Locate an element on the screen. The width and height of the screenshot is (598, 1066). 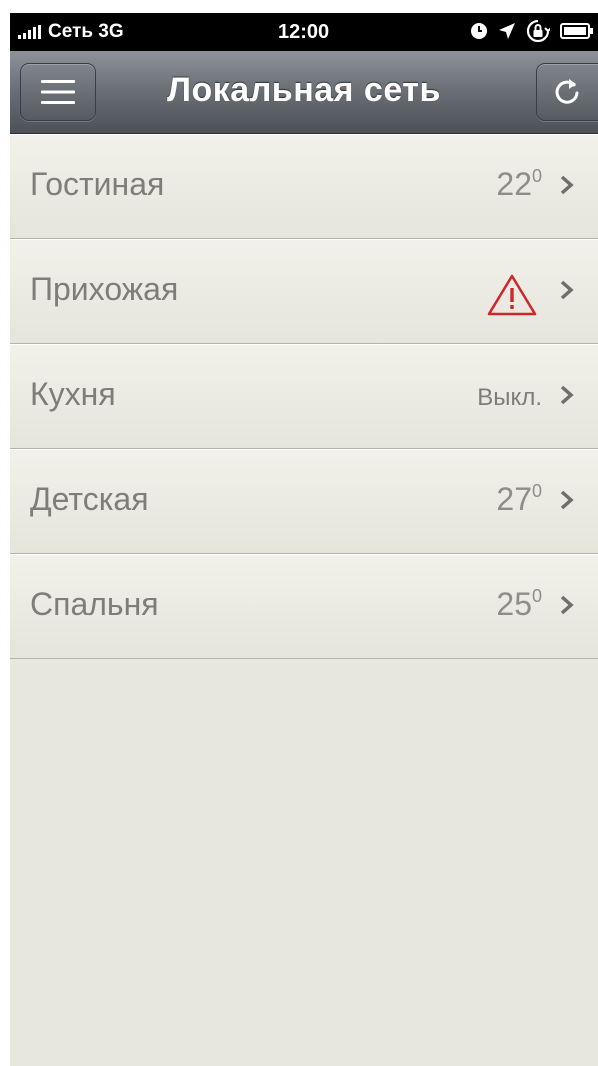
location-arrow-icon is located at coordinates (507, 31).